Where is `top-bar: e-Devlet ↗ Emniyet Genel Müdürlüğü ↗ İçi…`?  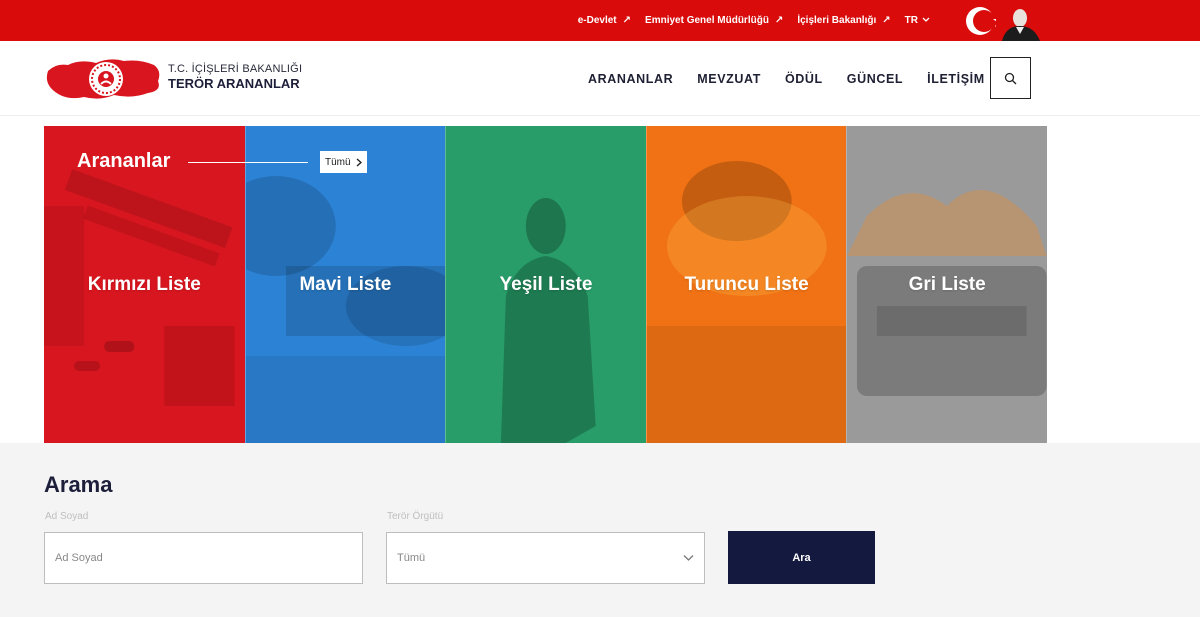 top-bar: e-Devlet ↗ Emniyet Genel Müdürlüğü ↗ İçi… is located at coordinates (600, 20).